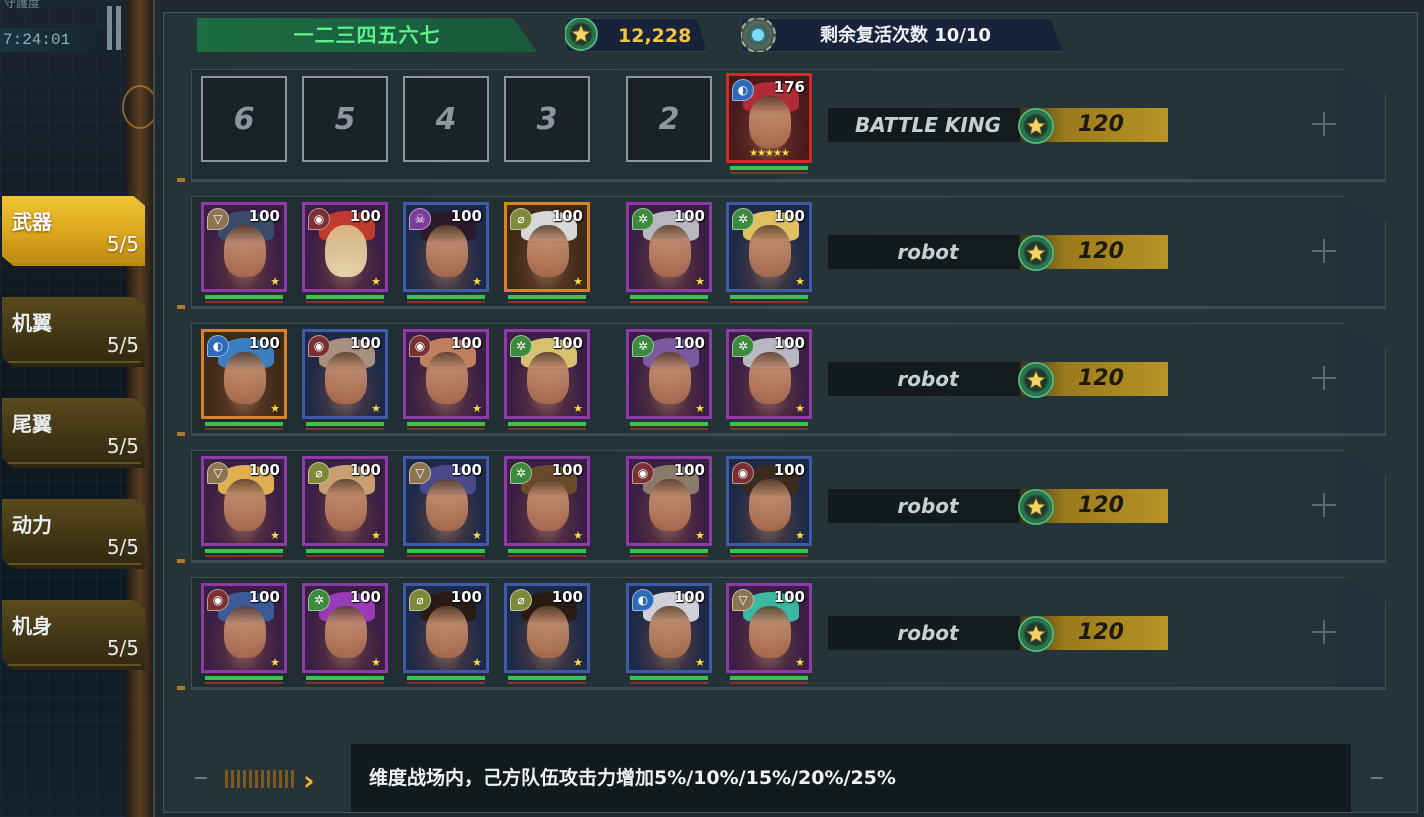 This screenshot has height=817, width=1424. What do you see at coordinates (446, 119) in the screenshot?
I see `empty-slot: 4` at bounding box center [446, 119].